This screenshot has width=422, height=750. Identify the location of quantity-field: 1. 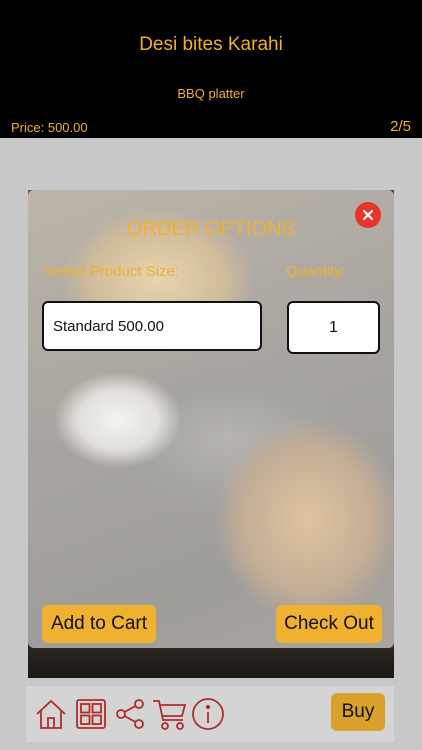
(333, 327).